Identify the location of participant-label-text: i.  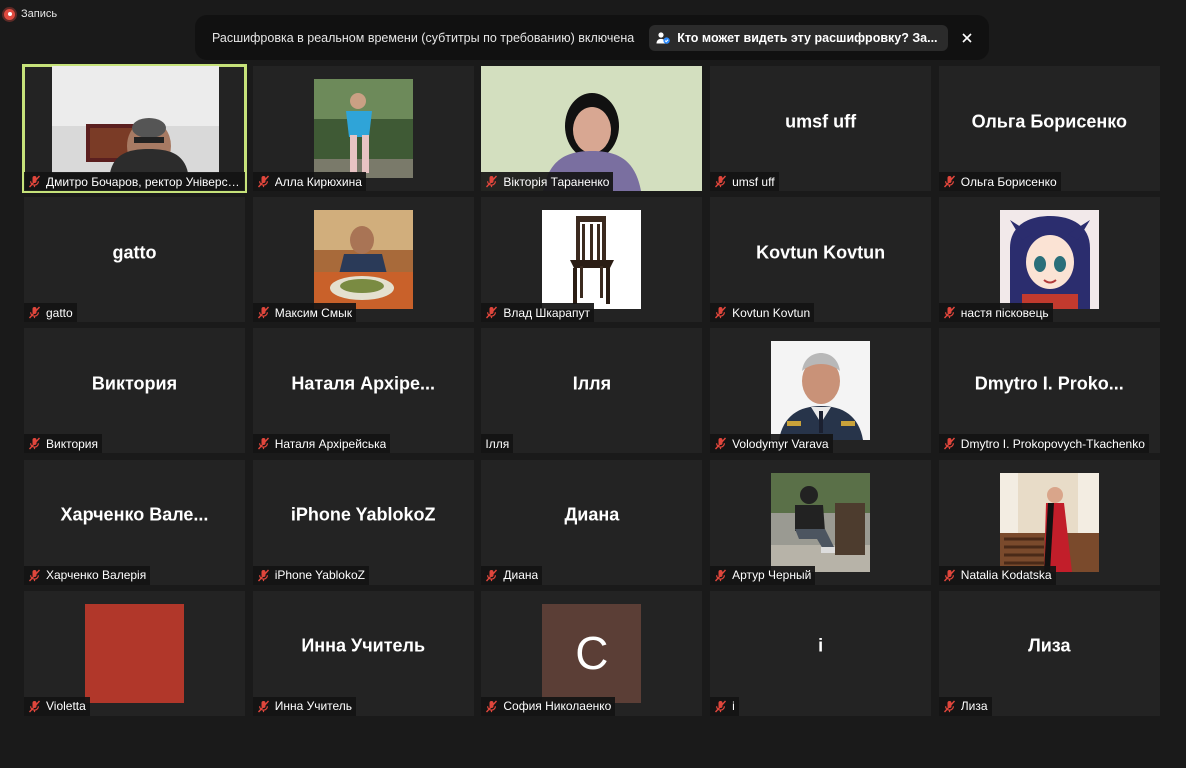
(733, 706).